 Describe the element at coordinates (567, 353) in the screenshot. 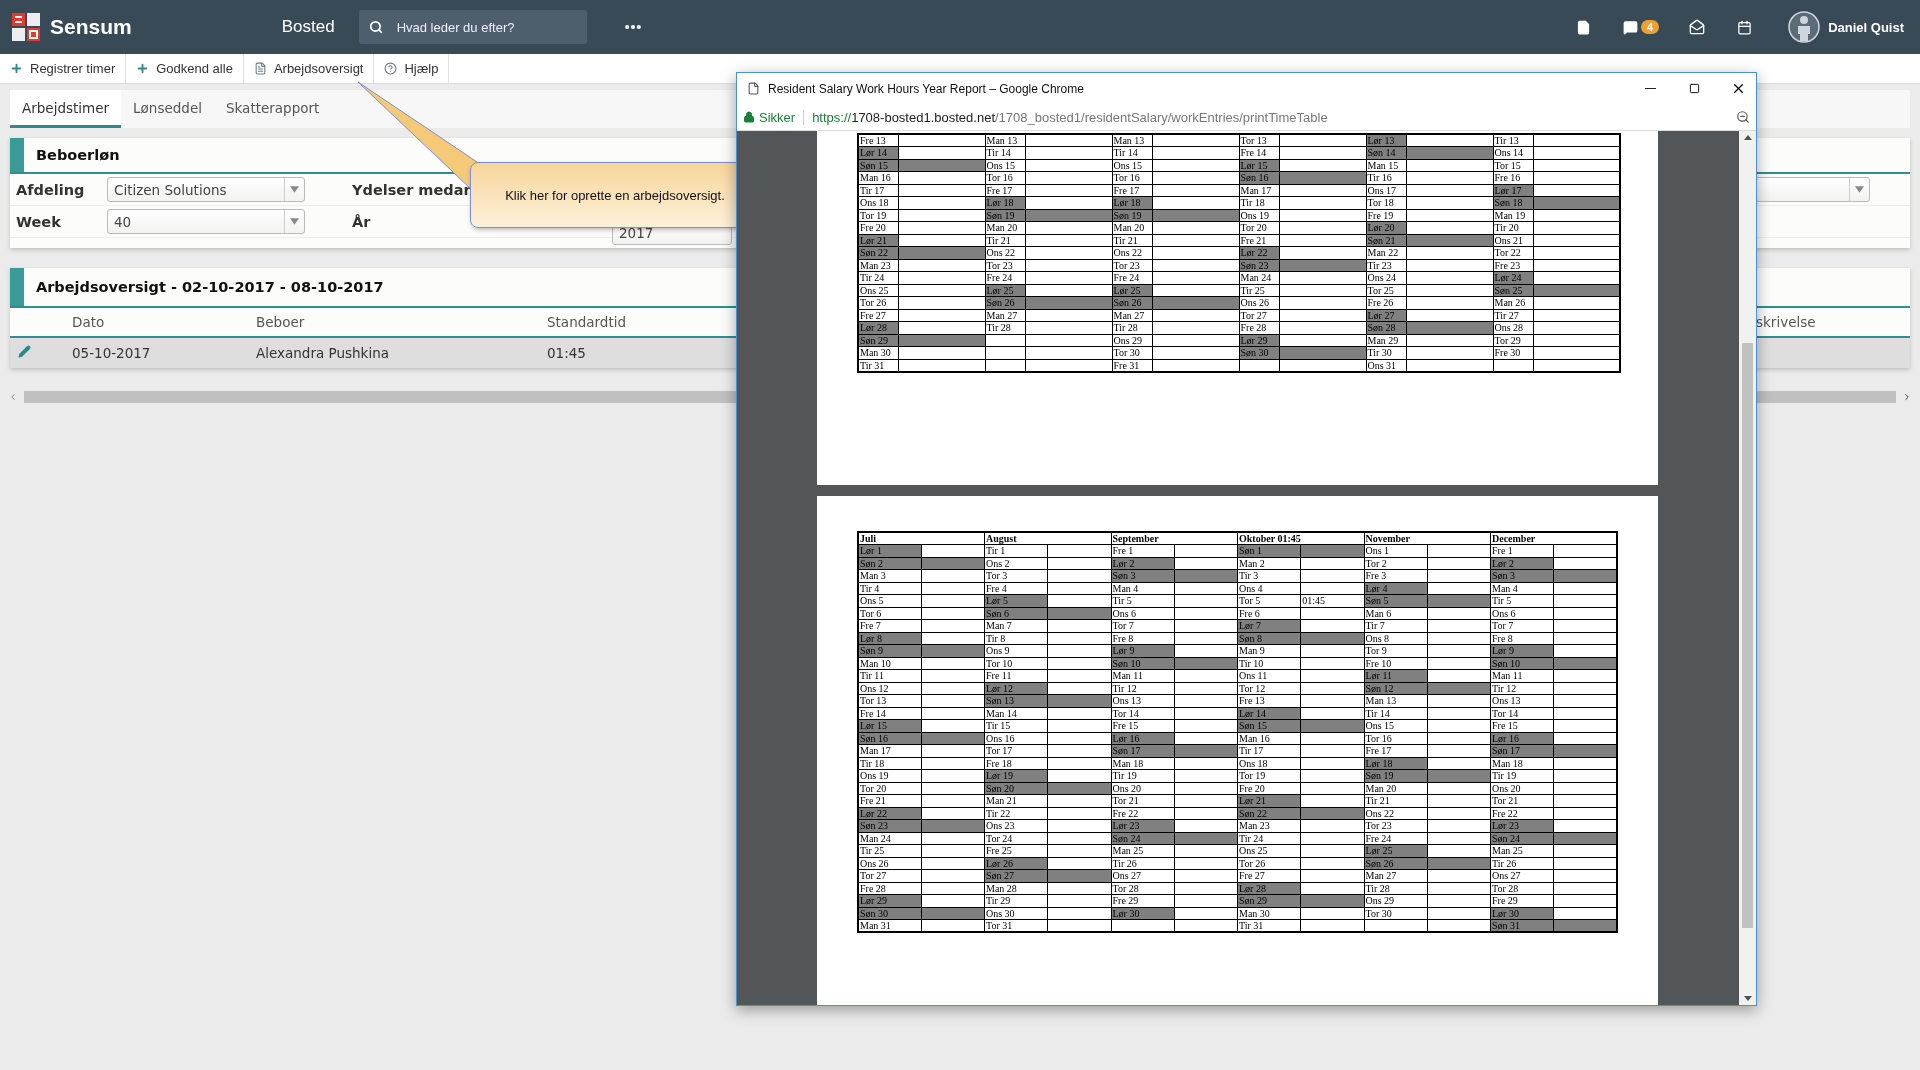

I see `table-cell-text: 01:45` at that location.